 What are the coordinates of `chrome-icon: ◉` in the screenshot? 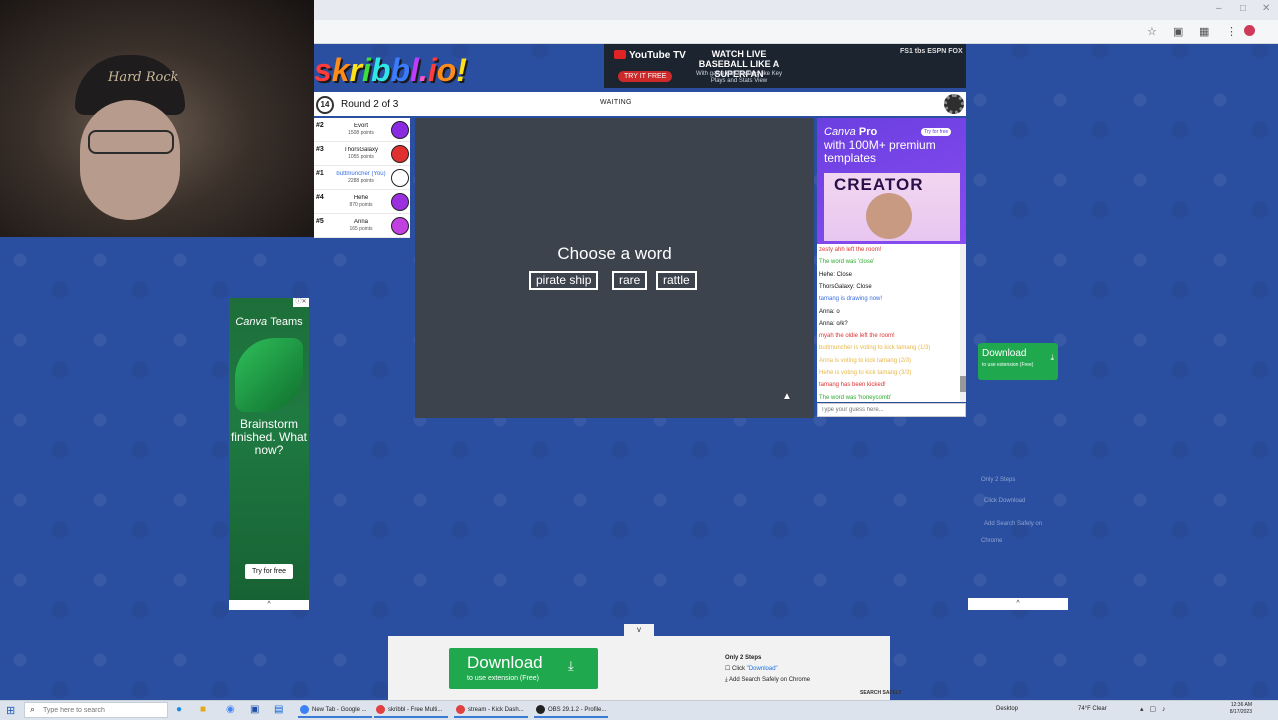 It's located at (230, 709).